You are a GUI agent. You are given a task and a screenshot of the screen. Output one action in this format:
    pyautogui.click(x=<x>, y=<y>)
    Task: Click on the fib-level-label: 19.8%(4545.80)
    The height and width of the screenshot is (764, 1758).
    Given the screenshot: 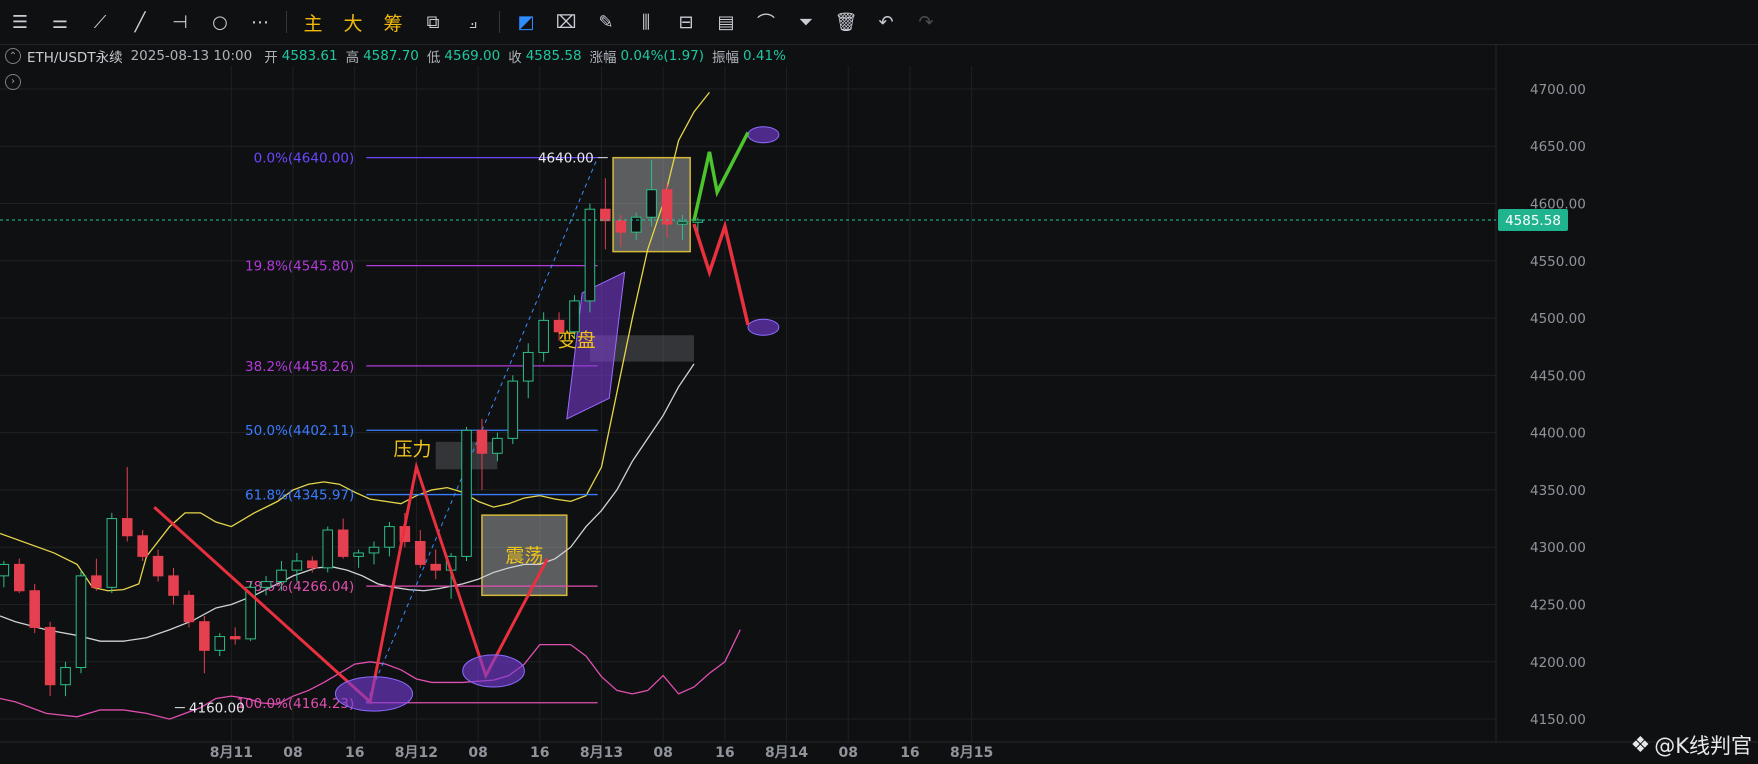 What is the action you would take?
    pyautogui.click(x=299, y=267)
    